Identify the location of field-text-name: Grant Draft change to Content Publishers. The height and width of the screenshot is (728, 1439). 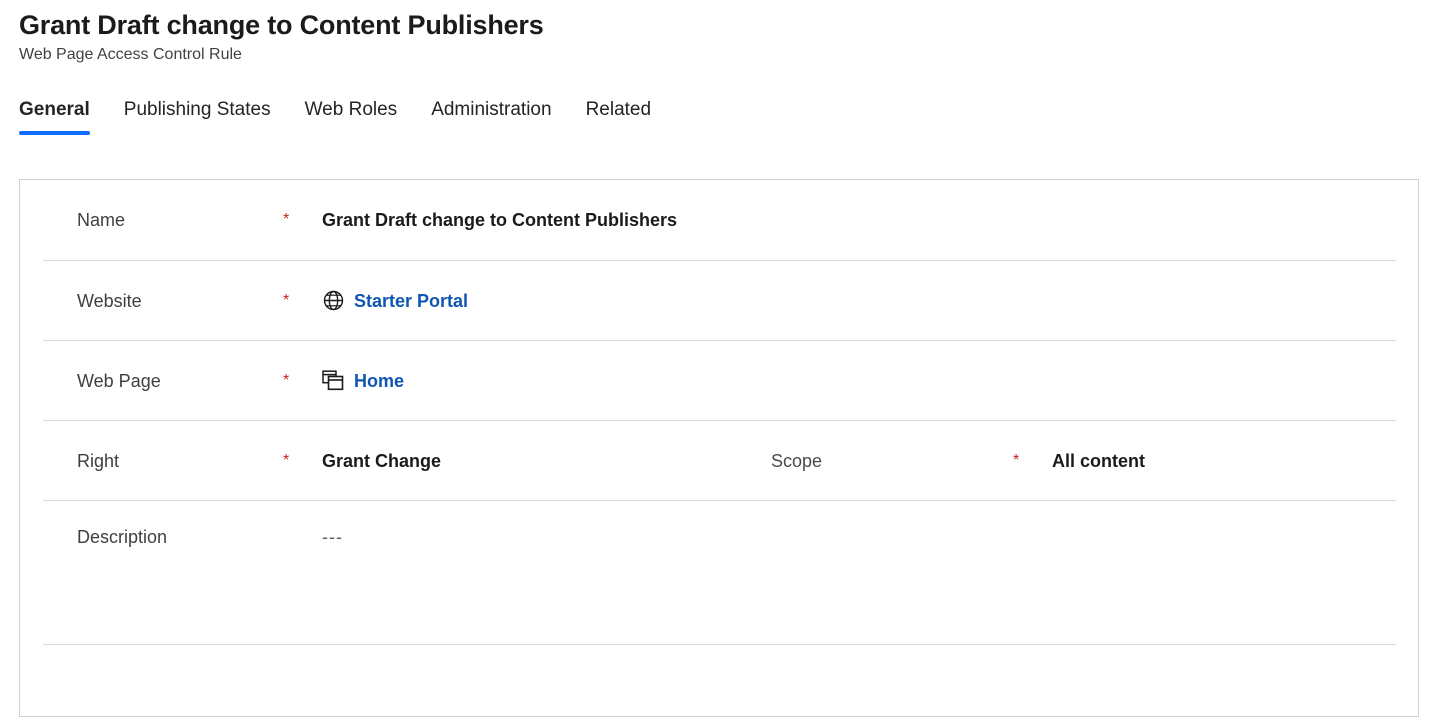
(500, 220).